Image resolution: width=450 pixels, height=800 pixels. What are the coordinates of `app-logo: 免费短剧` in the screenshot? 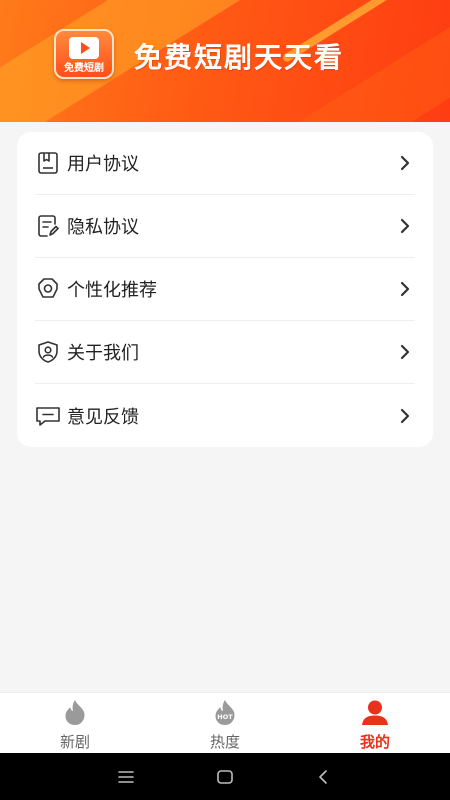 It's located at (84, 54).